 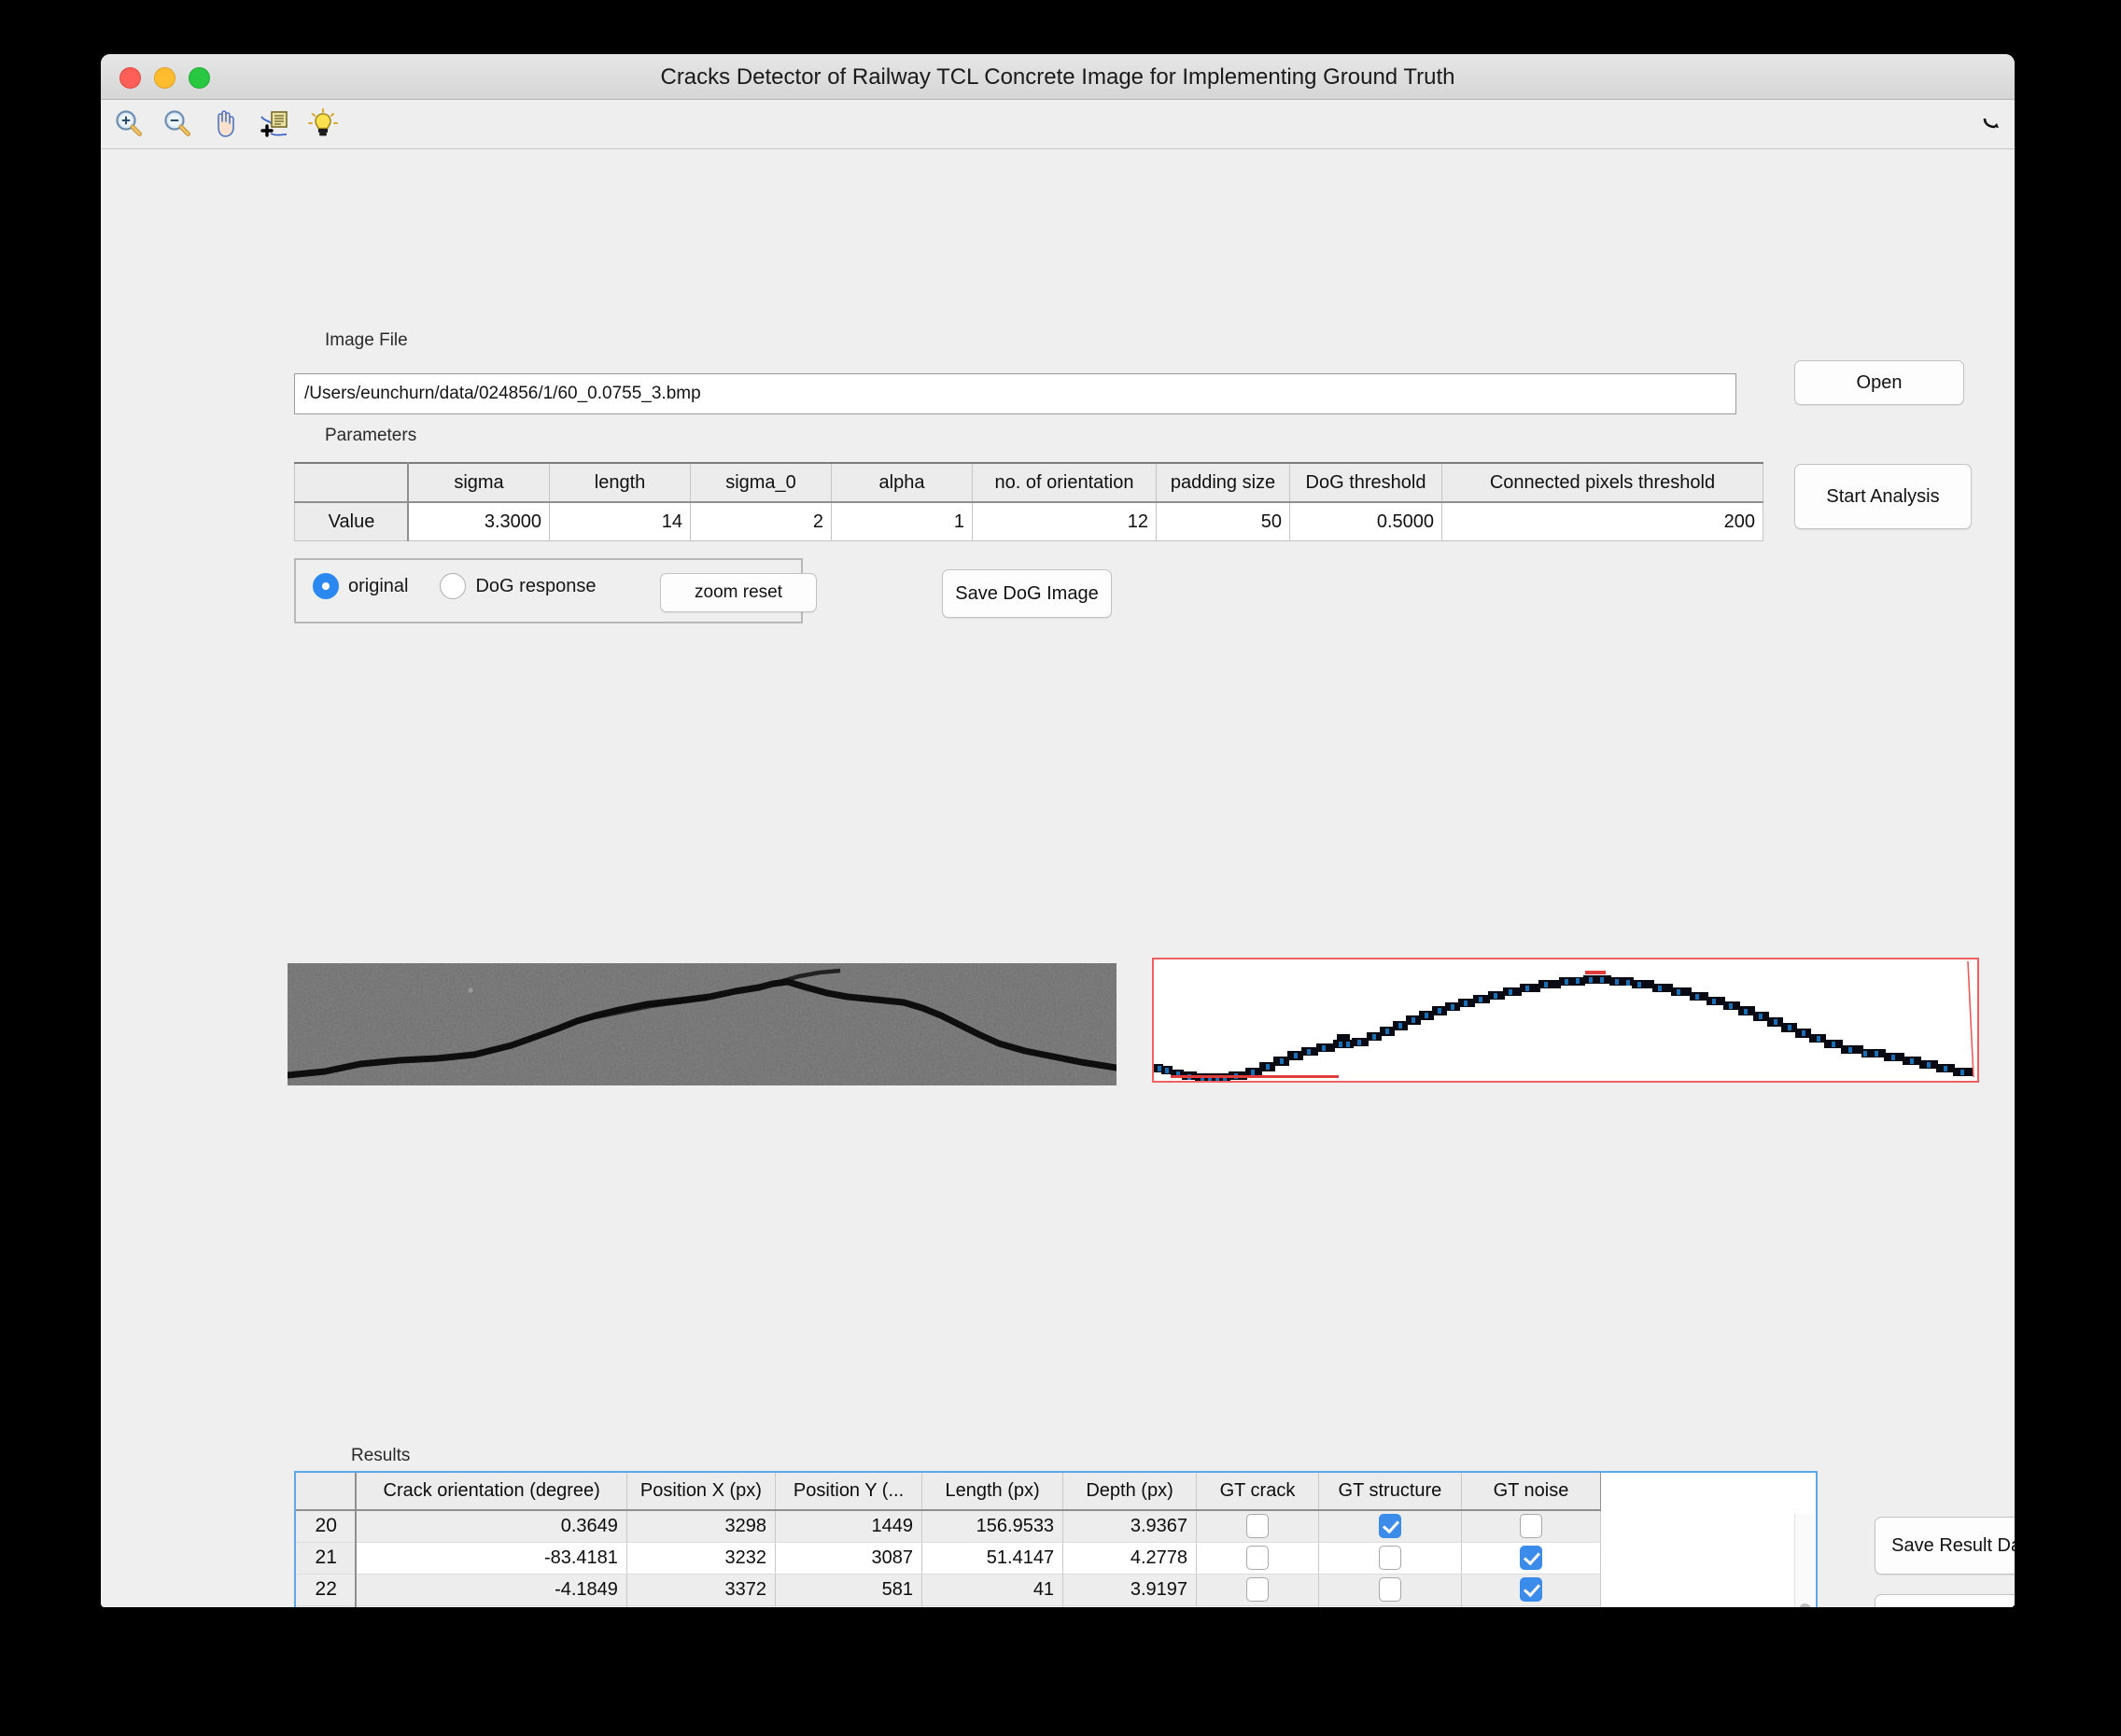 I want to click on cell-orientation: 0.3649, so click(x=491, y=1526).